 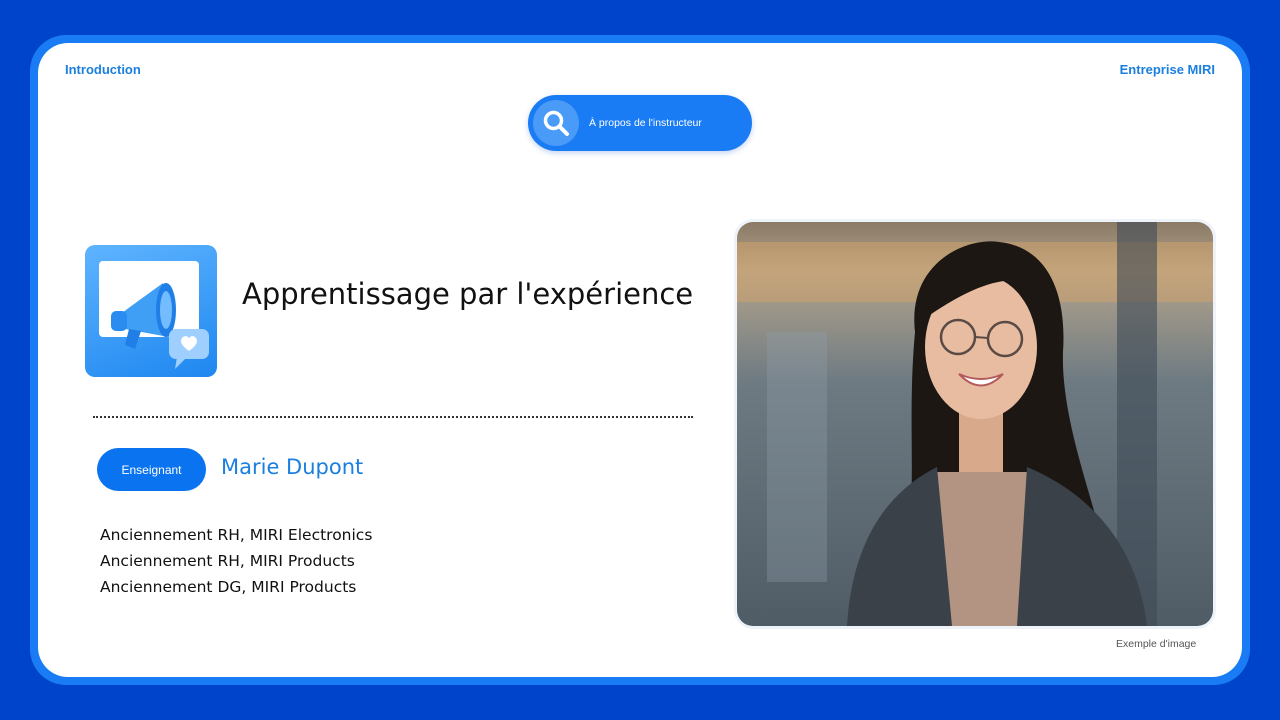 What do you see at coordinates (228, 587) in the screenshot?
I see `role-item: Anciennement DG, MIRI Products` at bounding box center [228, 587].